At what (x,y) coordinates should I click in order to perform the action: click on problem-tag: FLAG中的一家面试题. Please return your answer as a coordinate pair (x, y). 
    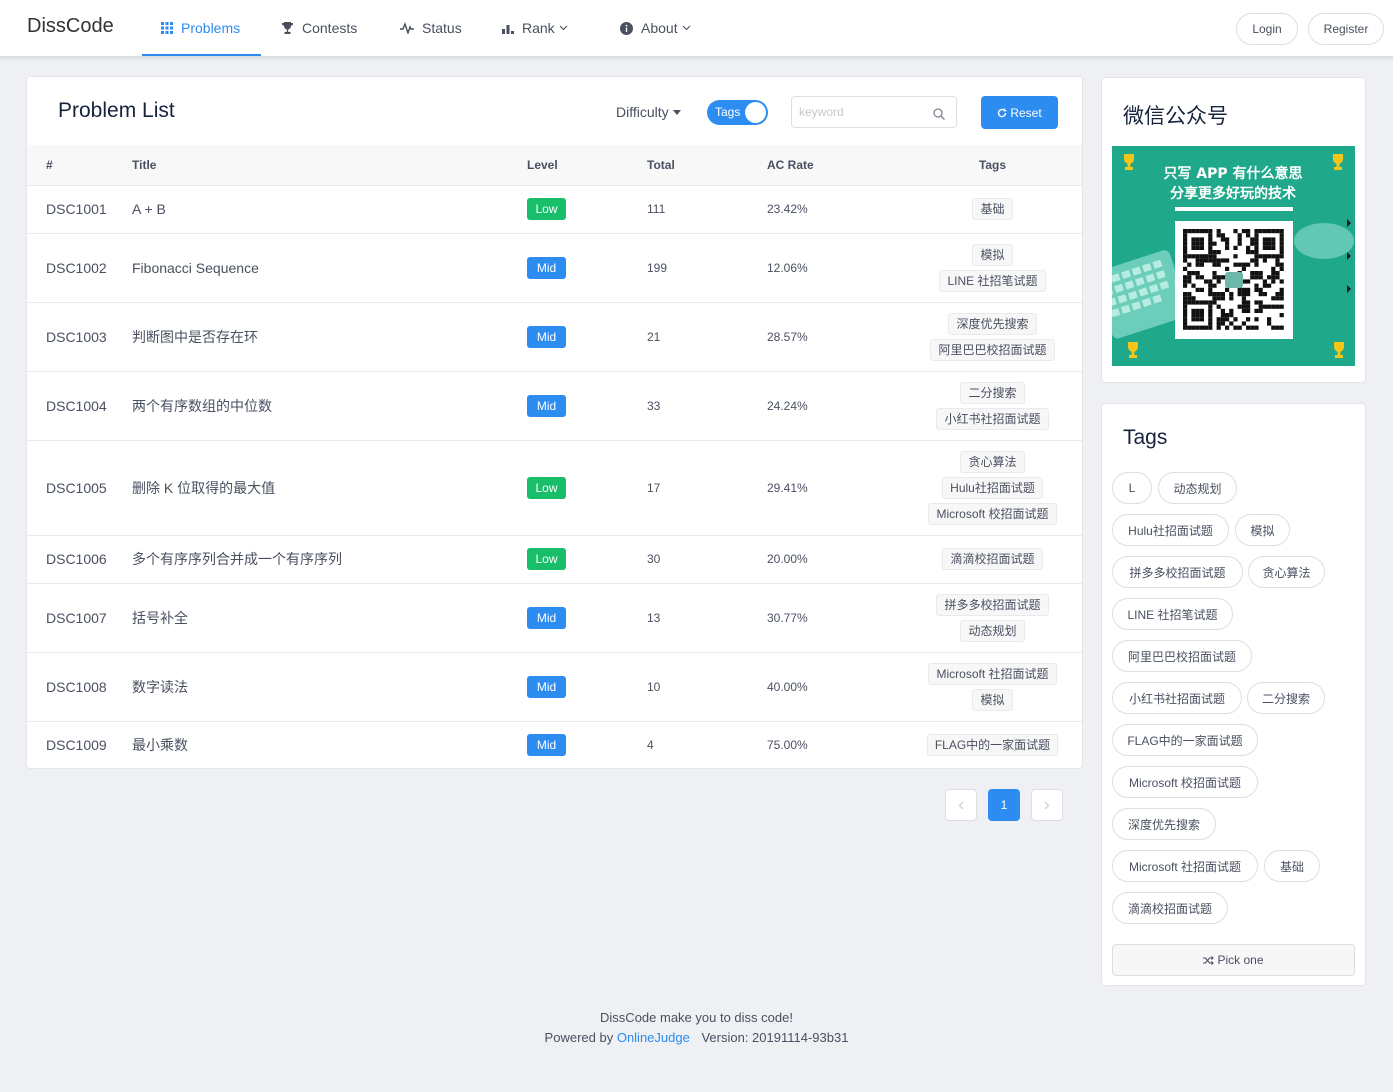
    Looking at the image, I should click on (992, 745).